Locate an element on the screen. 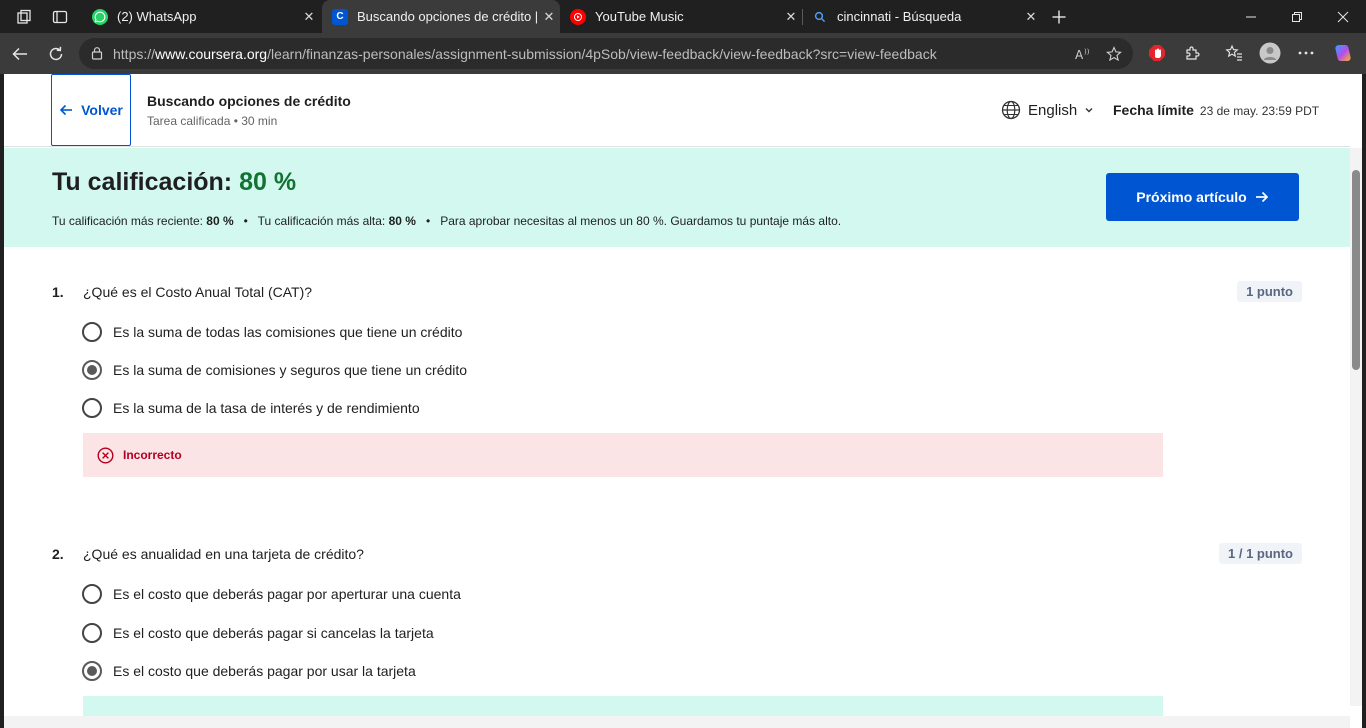 Image resolution: width=1366 pixels, height=728 pixels. tab-title: cincinnati - Búsqueda is located at coordinates (899, 16).